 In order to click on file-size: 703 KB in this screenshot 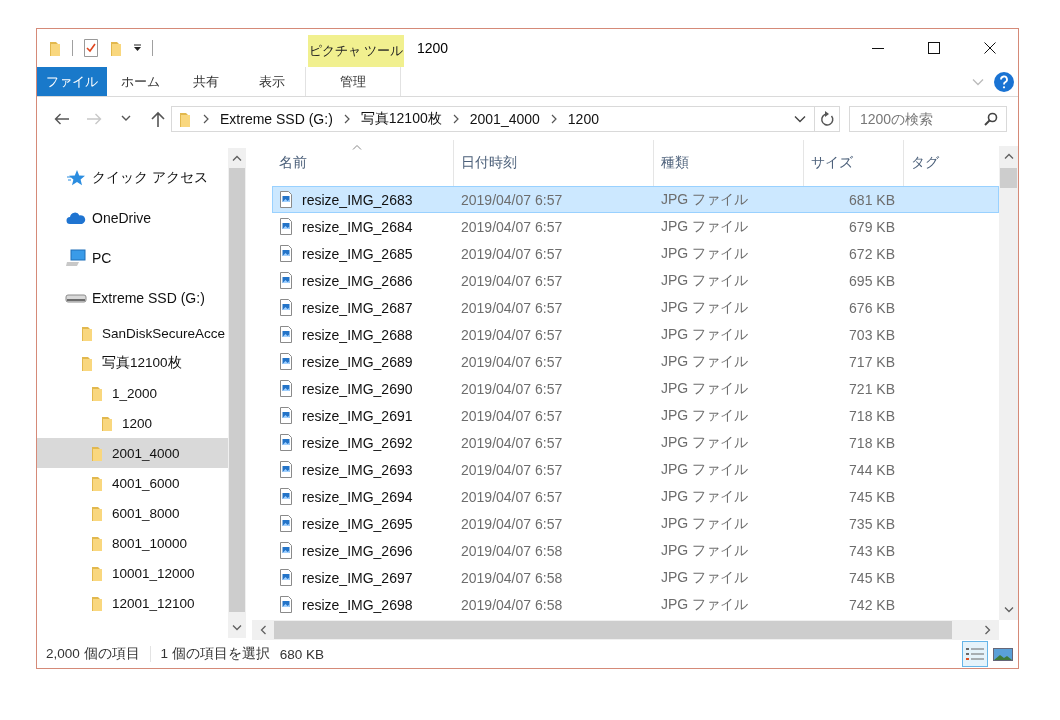, I will do `click(872, 334)`.